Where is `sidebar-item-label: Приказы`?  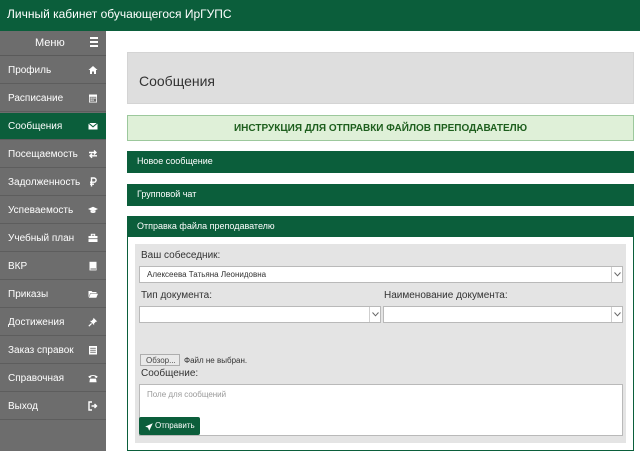
sidebar-item-label: Приказы is located at coordinates (28, 294).